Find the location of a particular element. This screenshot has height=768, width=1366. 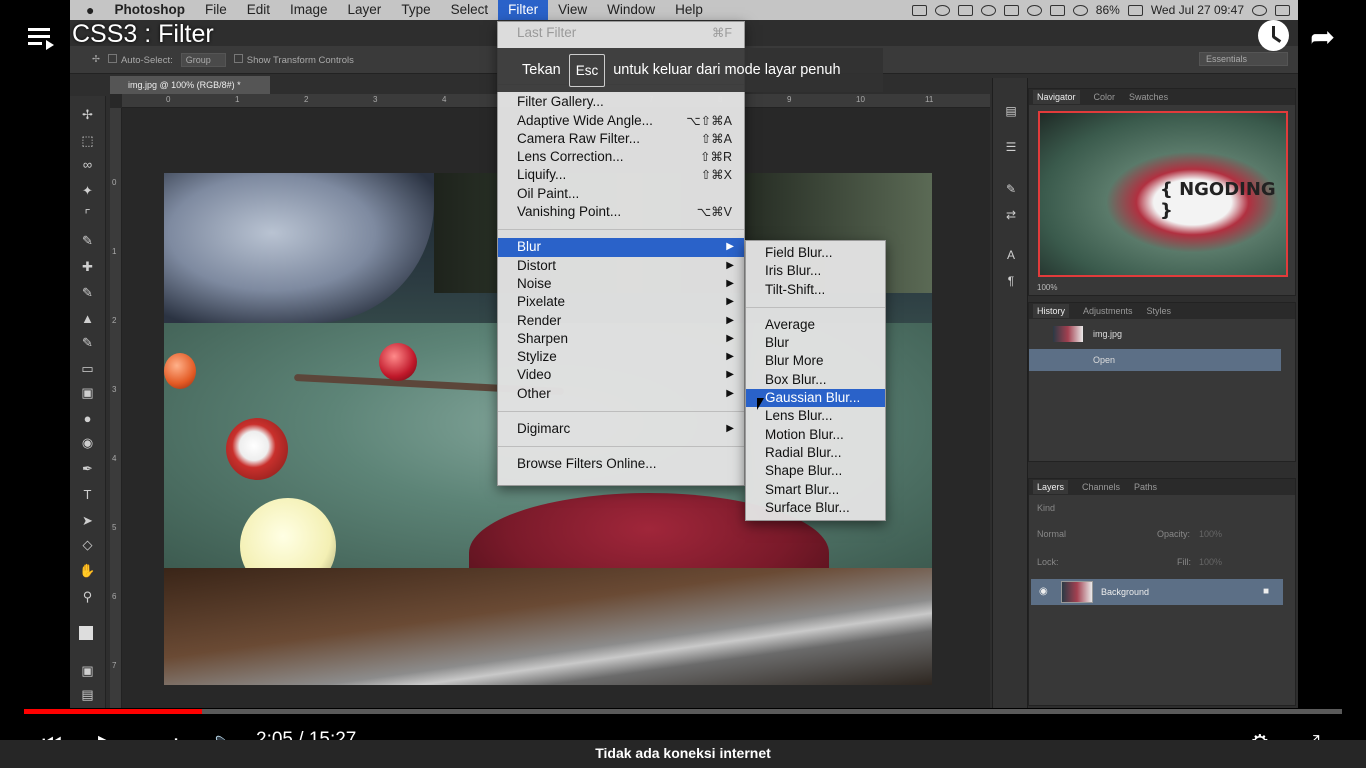

menu-item-distort: Distort ▶ is located at coordinates (621, 266).